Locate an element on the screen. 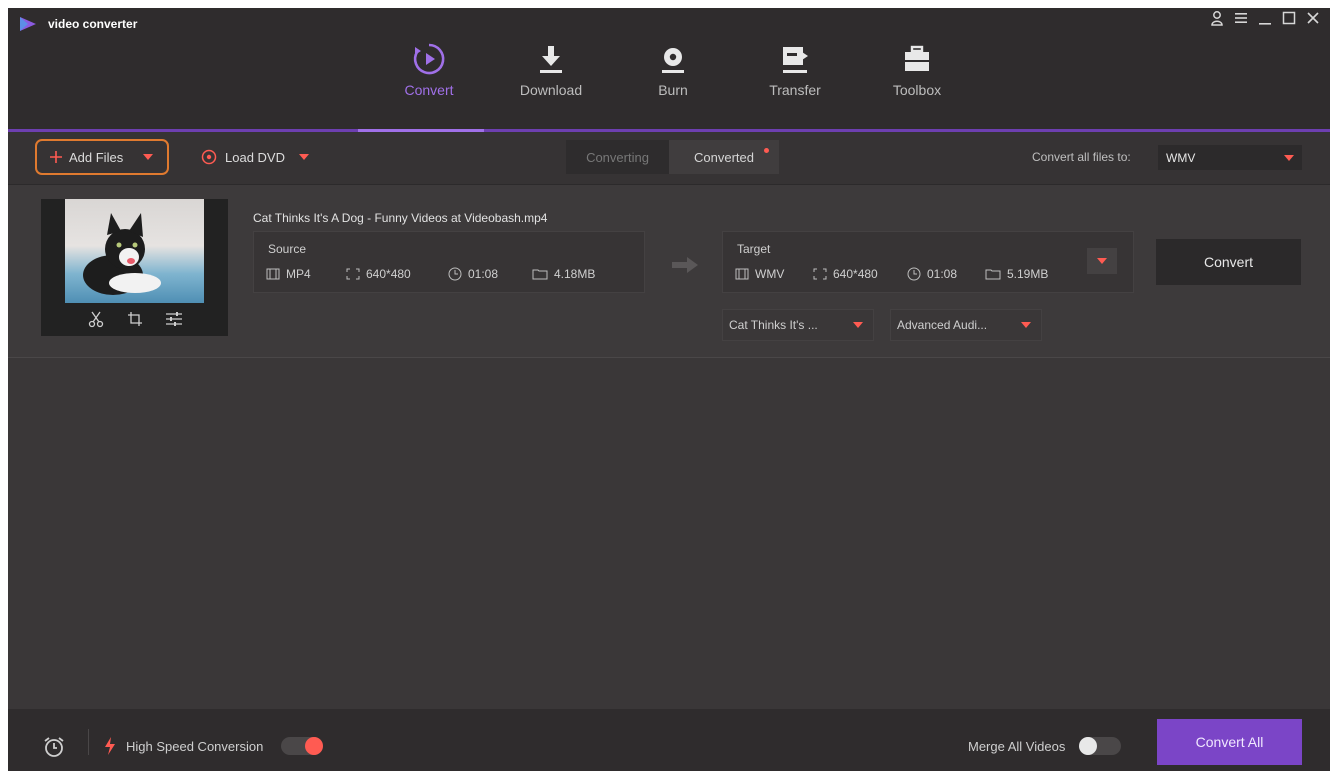 The width and height of the screenshot is (1338, 771). arrow-right-icon is located at coordinates (685, 265).